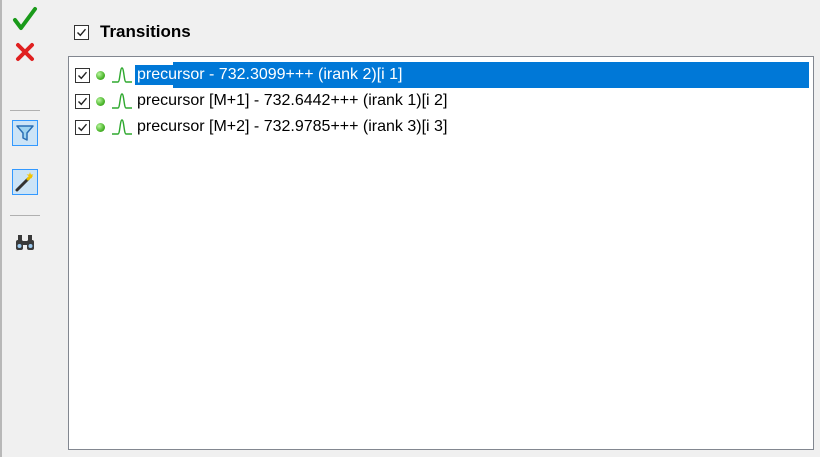 Image resolution: width=820 pixels, height=457 pixels. What do you see at coordinates (145, 31) in the screenshot?
I see `transitions-title: Transitions` at bounding box center [145, 31].